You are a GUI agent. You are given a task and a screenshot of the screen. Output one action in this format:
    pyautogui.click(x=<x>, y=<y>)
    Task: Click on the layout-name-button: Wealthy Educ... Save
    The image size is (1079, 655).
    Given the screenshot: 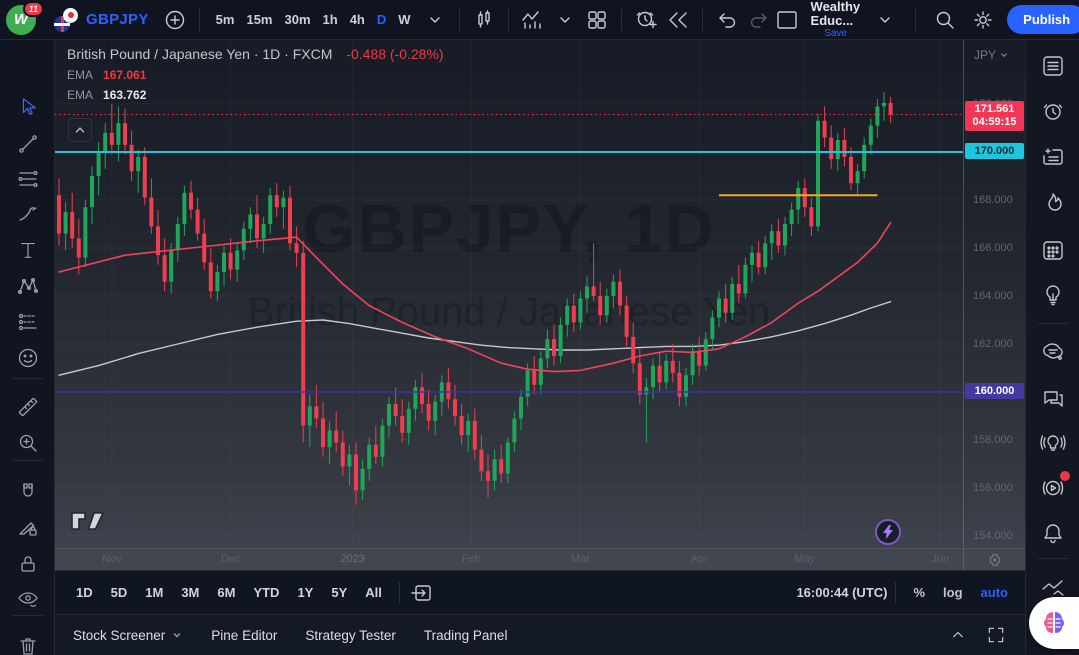 What is the action you would take?
    pyautogui.click(x=836, y=19)
    